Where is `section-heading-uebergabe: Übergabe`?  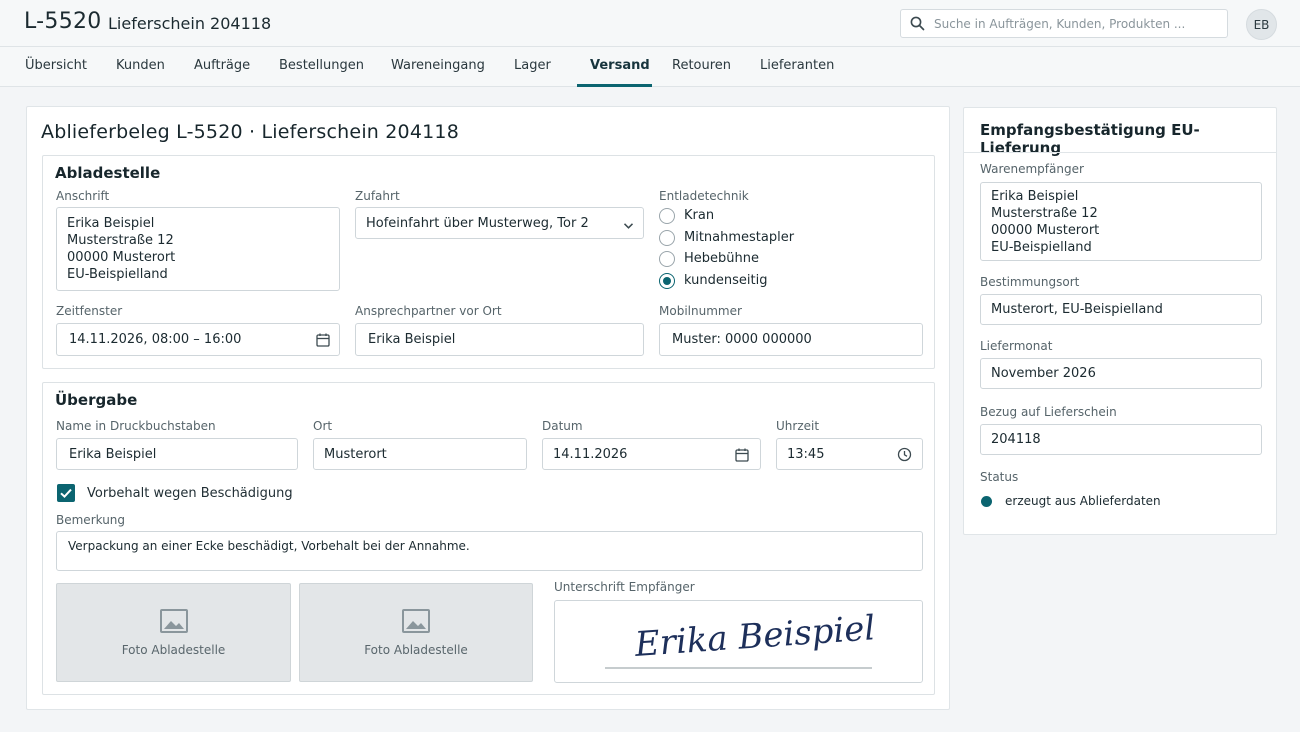
section-heading-uebergabe: Übergabe is located at coordinates (96, 400).